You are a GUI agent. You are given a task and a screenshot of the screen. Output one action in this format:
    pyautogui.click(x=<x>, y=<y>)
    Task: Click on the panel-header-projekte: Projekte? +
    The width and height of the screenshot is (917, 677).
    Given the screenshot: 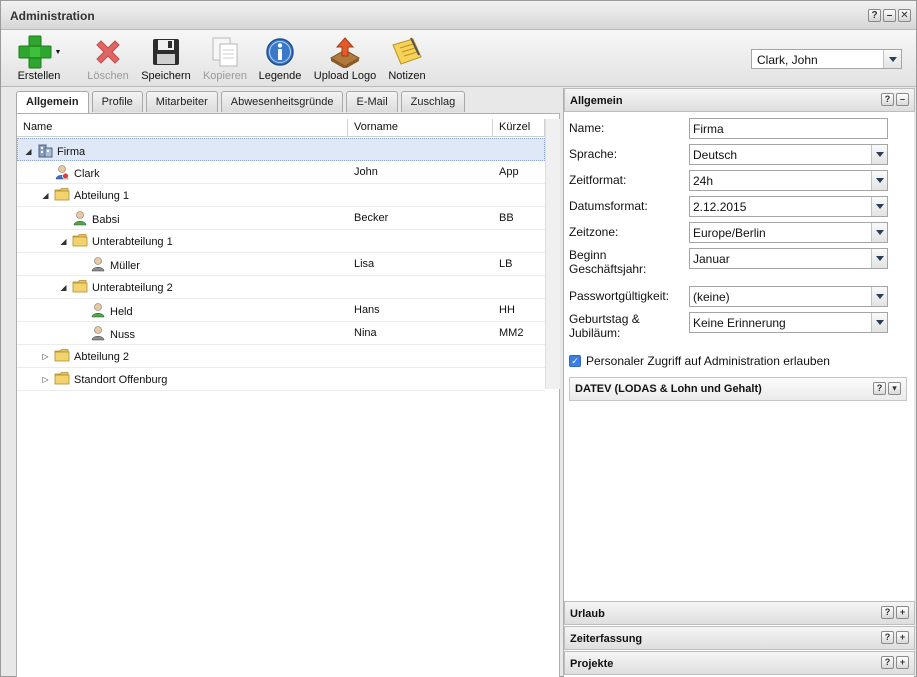 What is the action you would take?
    pyautogui.click(x=739, y=663)
    